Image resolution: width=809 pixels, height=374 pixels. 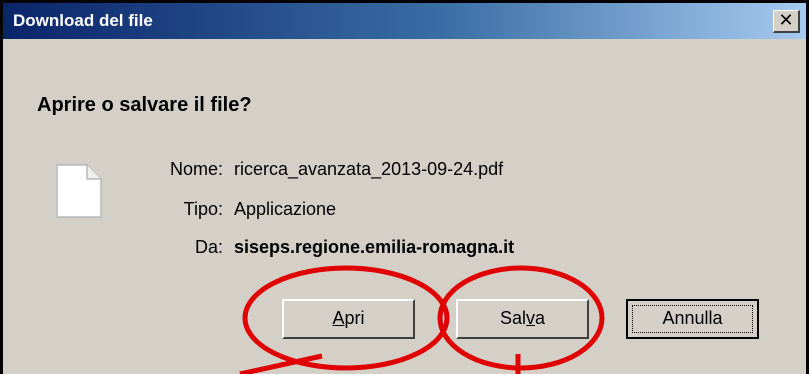 What do you see at coordinates (521, 318) in the screenshot?
I see `annotation-ellipse-save` at bounding box center [521, 318].